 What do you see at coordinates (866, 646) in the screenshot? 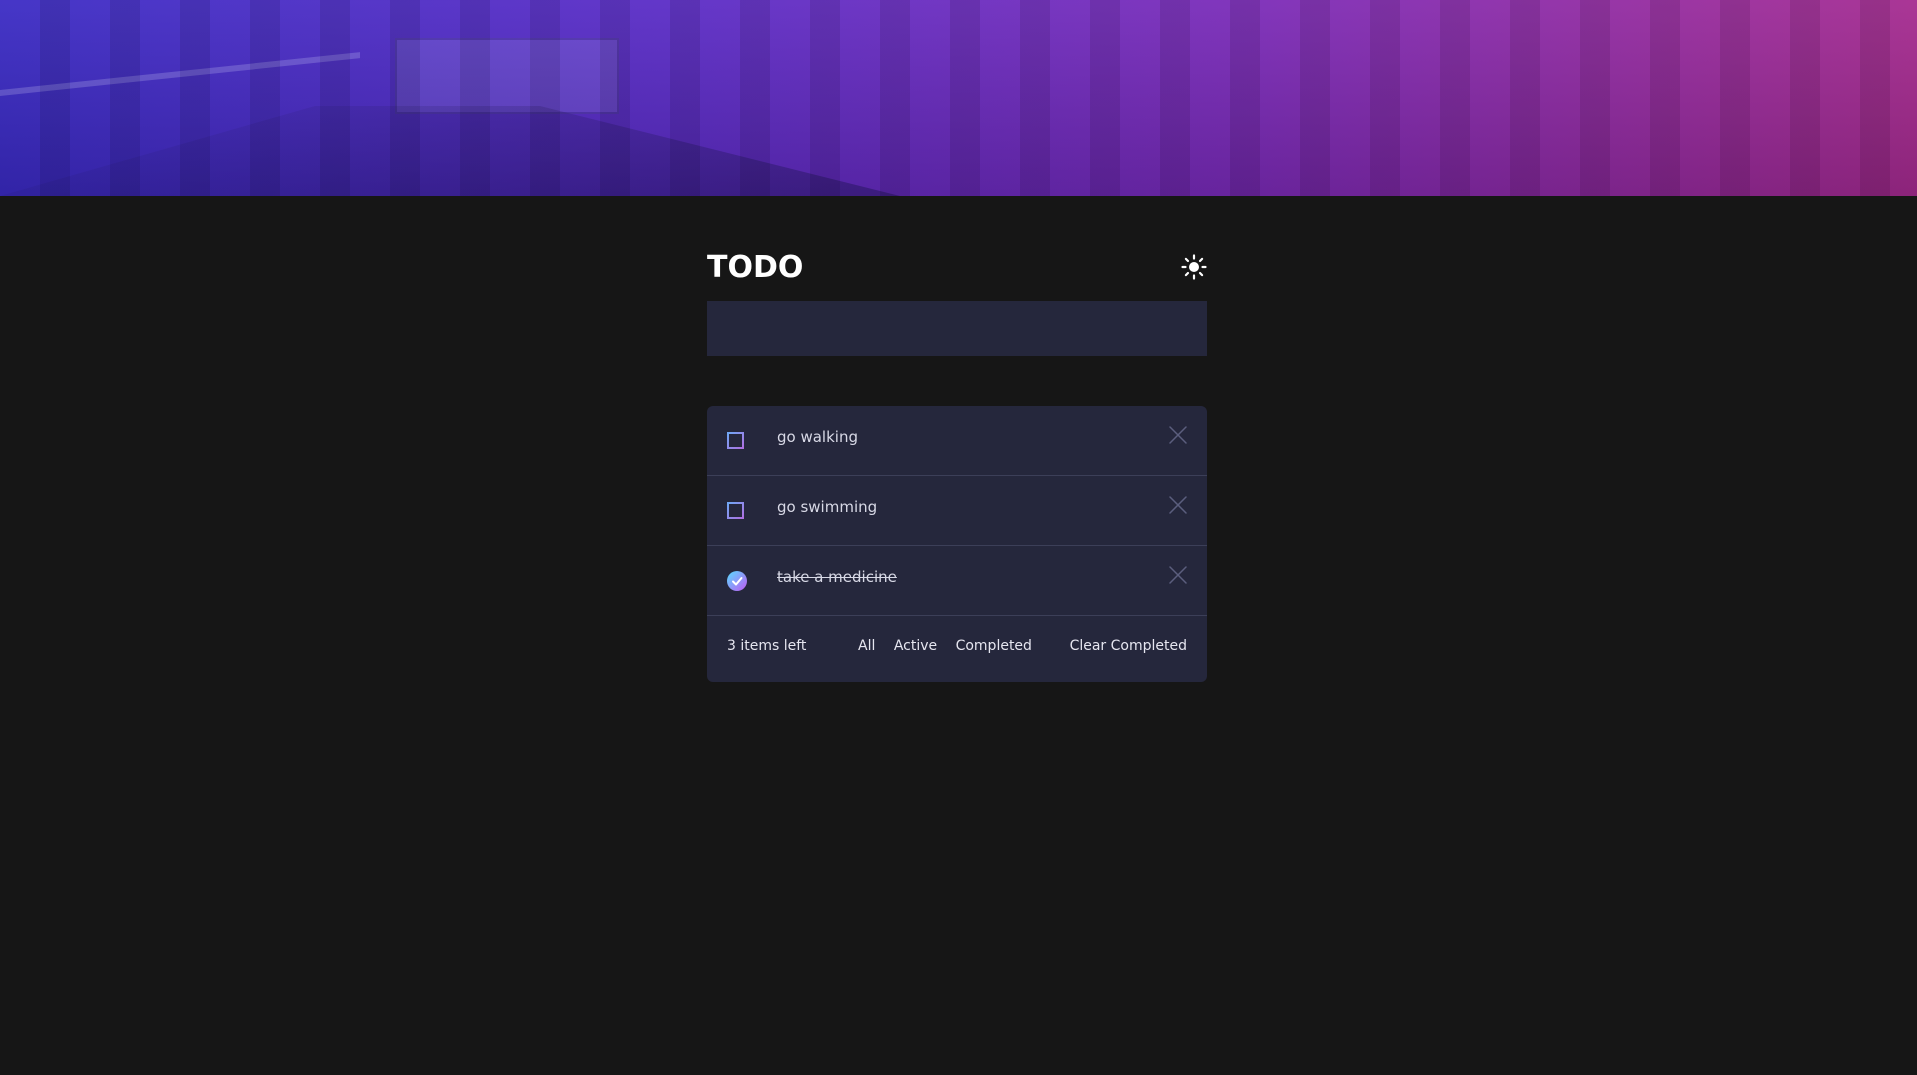
I see `filter-all: All` at bounding box center [866, 646].